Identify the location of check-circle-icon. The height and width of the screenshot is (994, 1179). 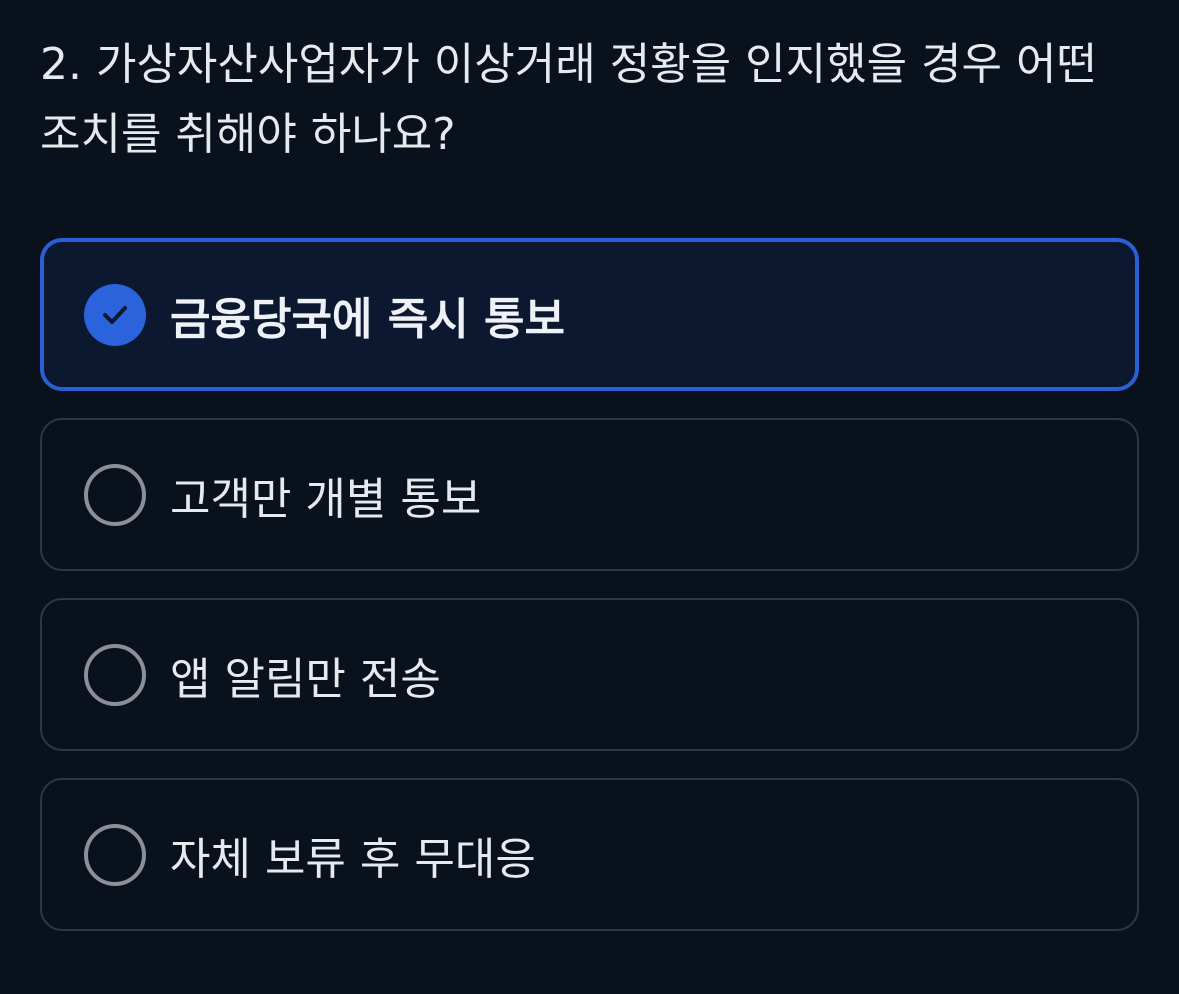
(115, 314).